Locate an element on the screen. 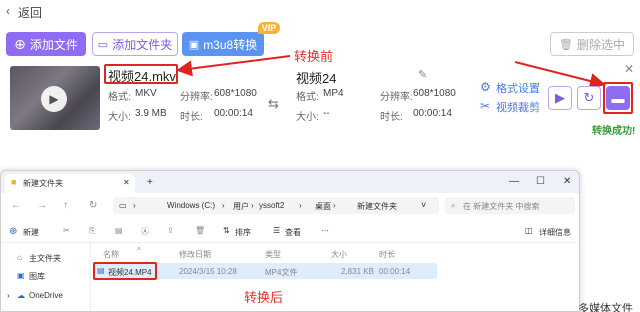 This screenshot has width=640, height=312. file-duration: 00:00:14 is located at coordinates (395, 271).